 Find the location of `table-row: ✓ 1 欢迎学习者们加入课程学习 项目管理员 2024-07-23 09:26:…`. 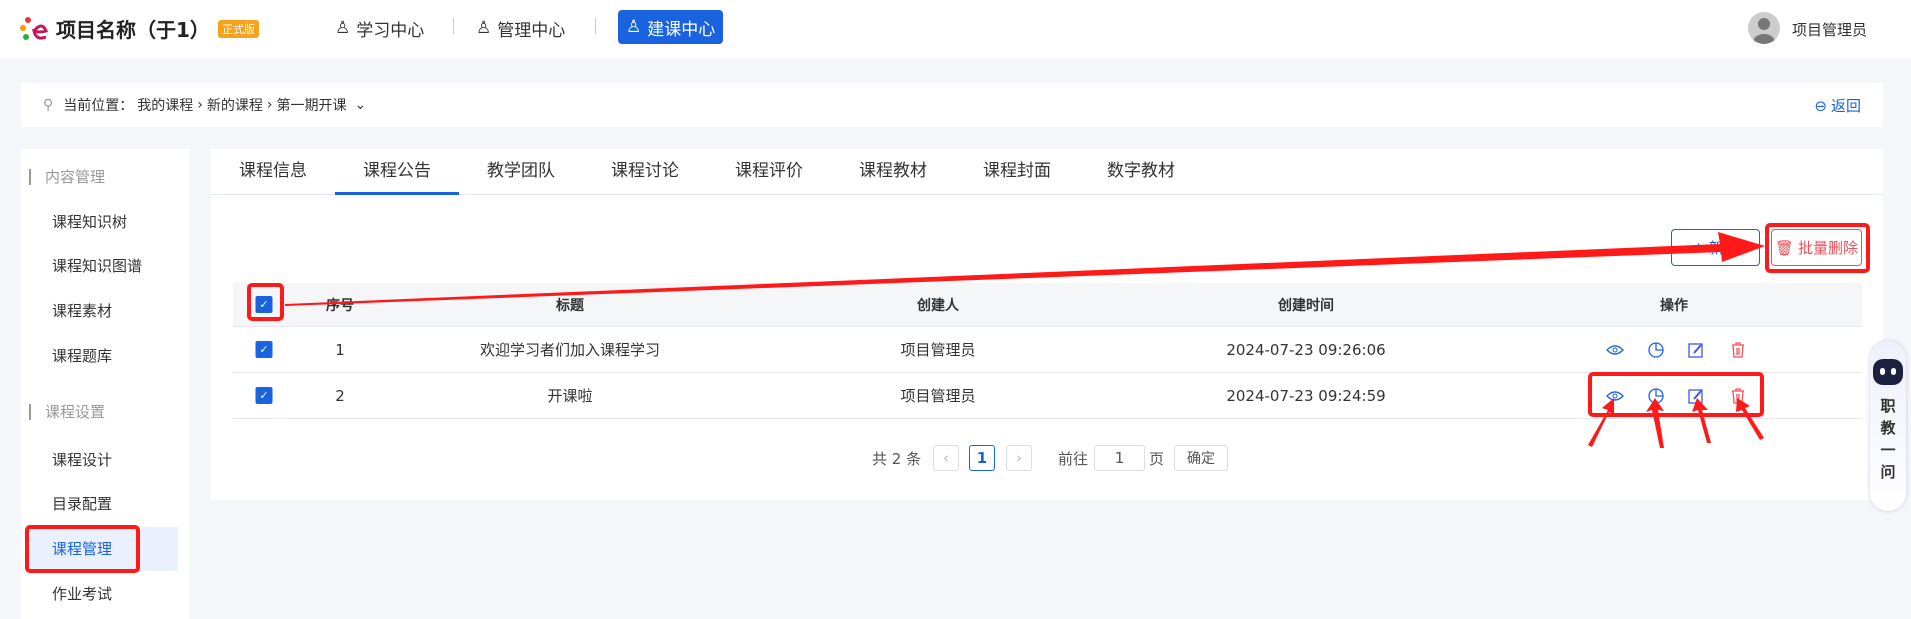

table-row: ✓ 1 欢迎学习者们加入课程学习 项目管理员 2024-07-23 09:26:… is located at coordinates (1047, 350).